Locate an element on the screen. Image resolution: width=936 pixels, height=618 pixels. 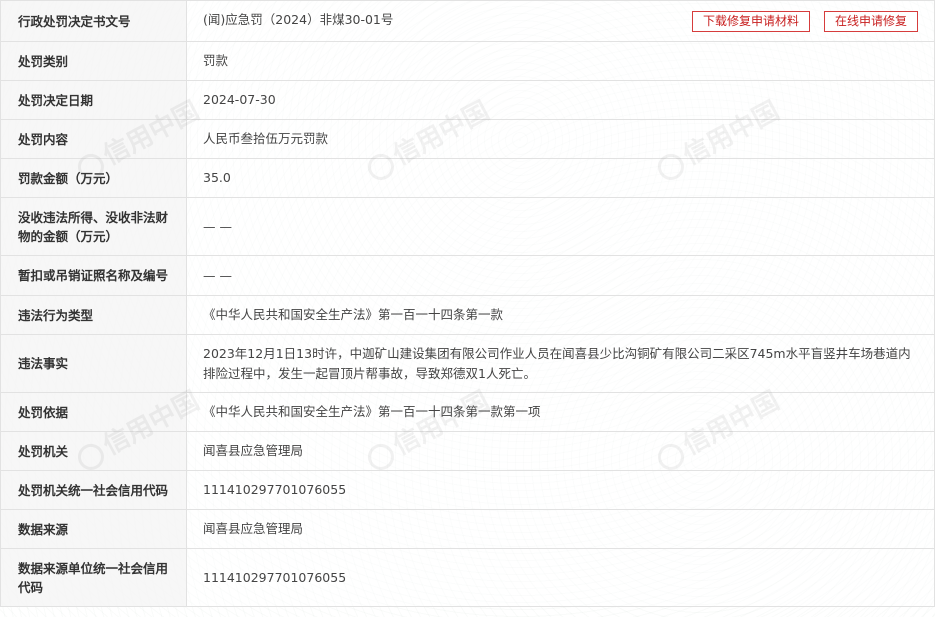
table-row: 处罚机关 闻喜县应急管理局 is located at coordinates (467, 451).